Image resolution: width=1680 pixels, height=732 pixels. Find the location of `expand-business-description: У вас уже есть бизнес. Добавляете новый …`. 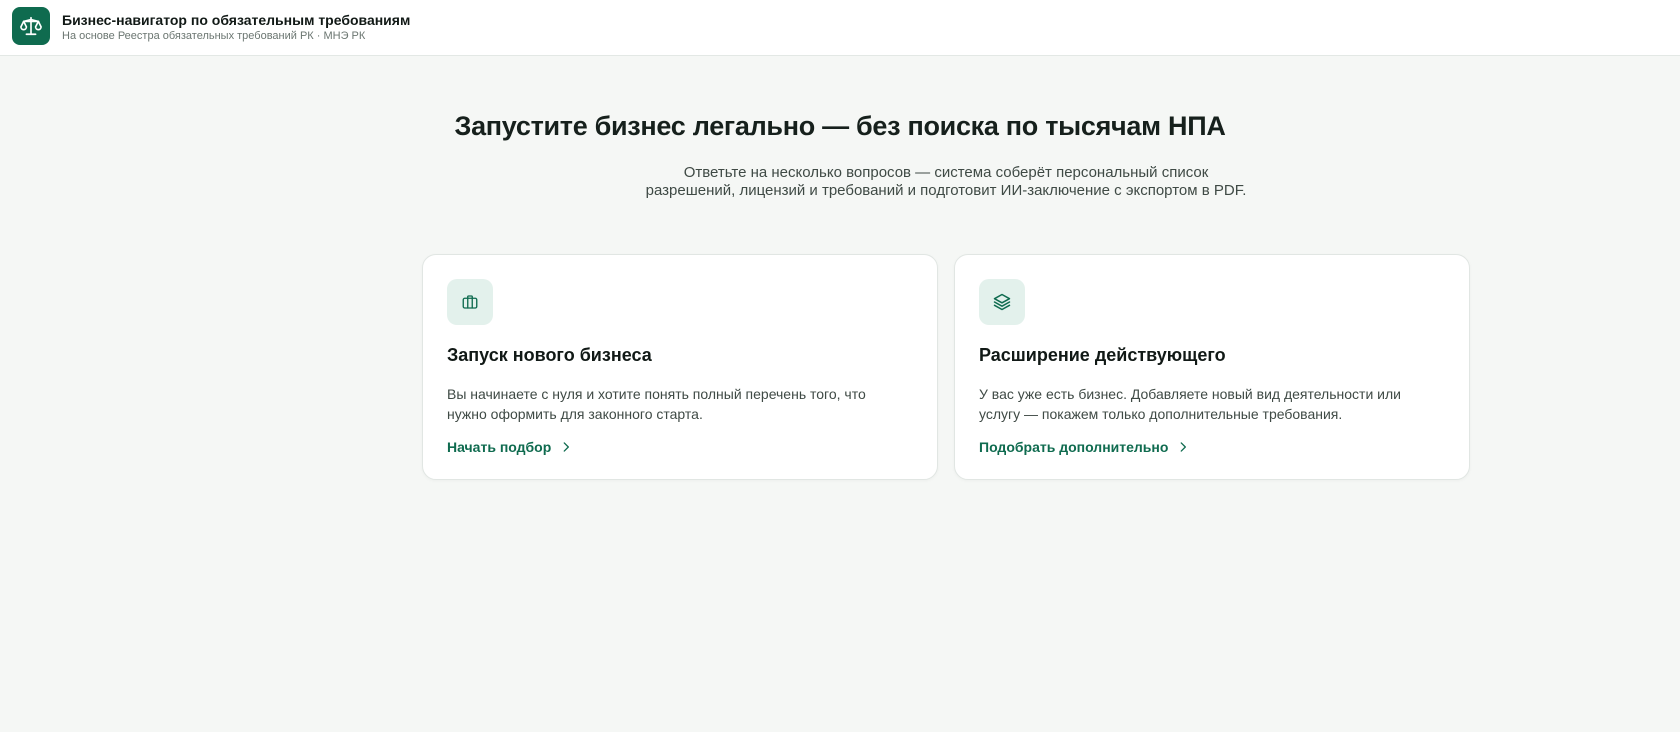

expand-business-description: У вас уже есть бизнес. Добавляете новый … is located at coordinates (1190, 404).